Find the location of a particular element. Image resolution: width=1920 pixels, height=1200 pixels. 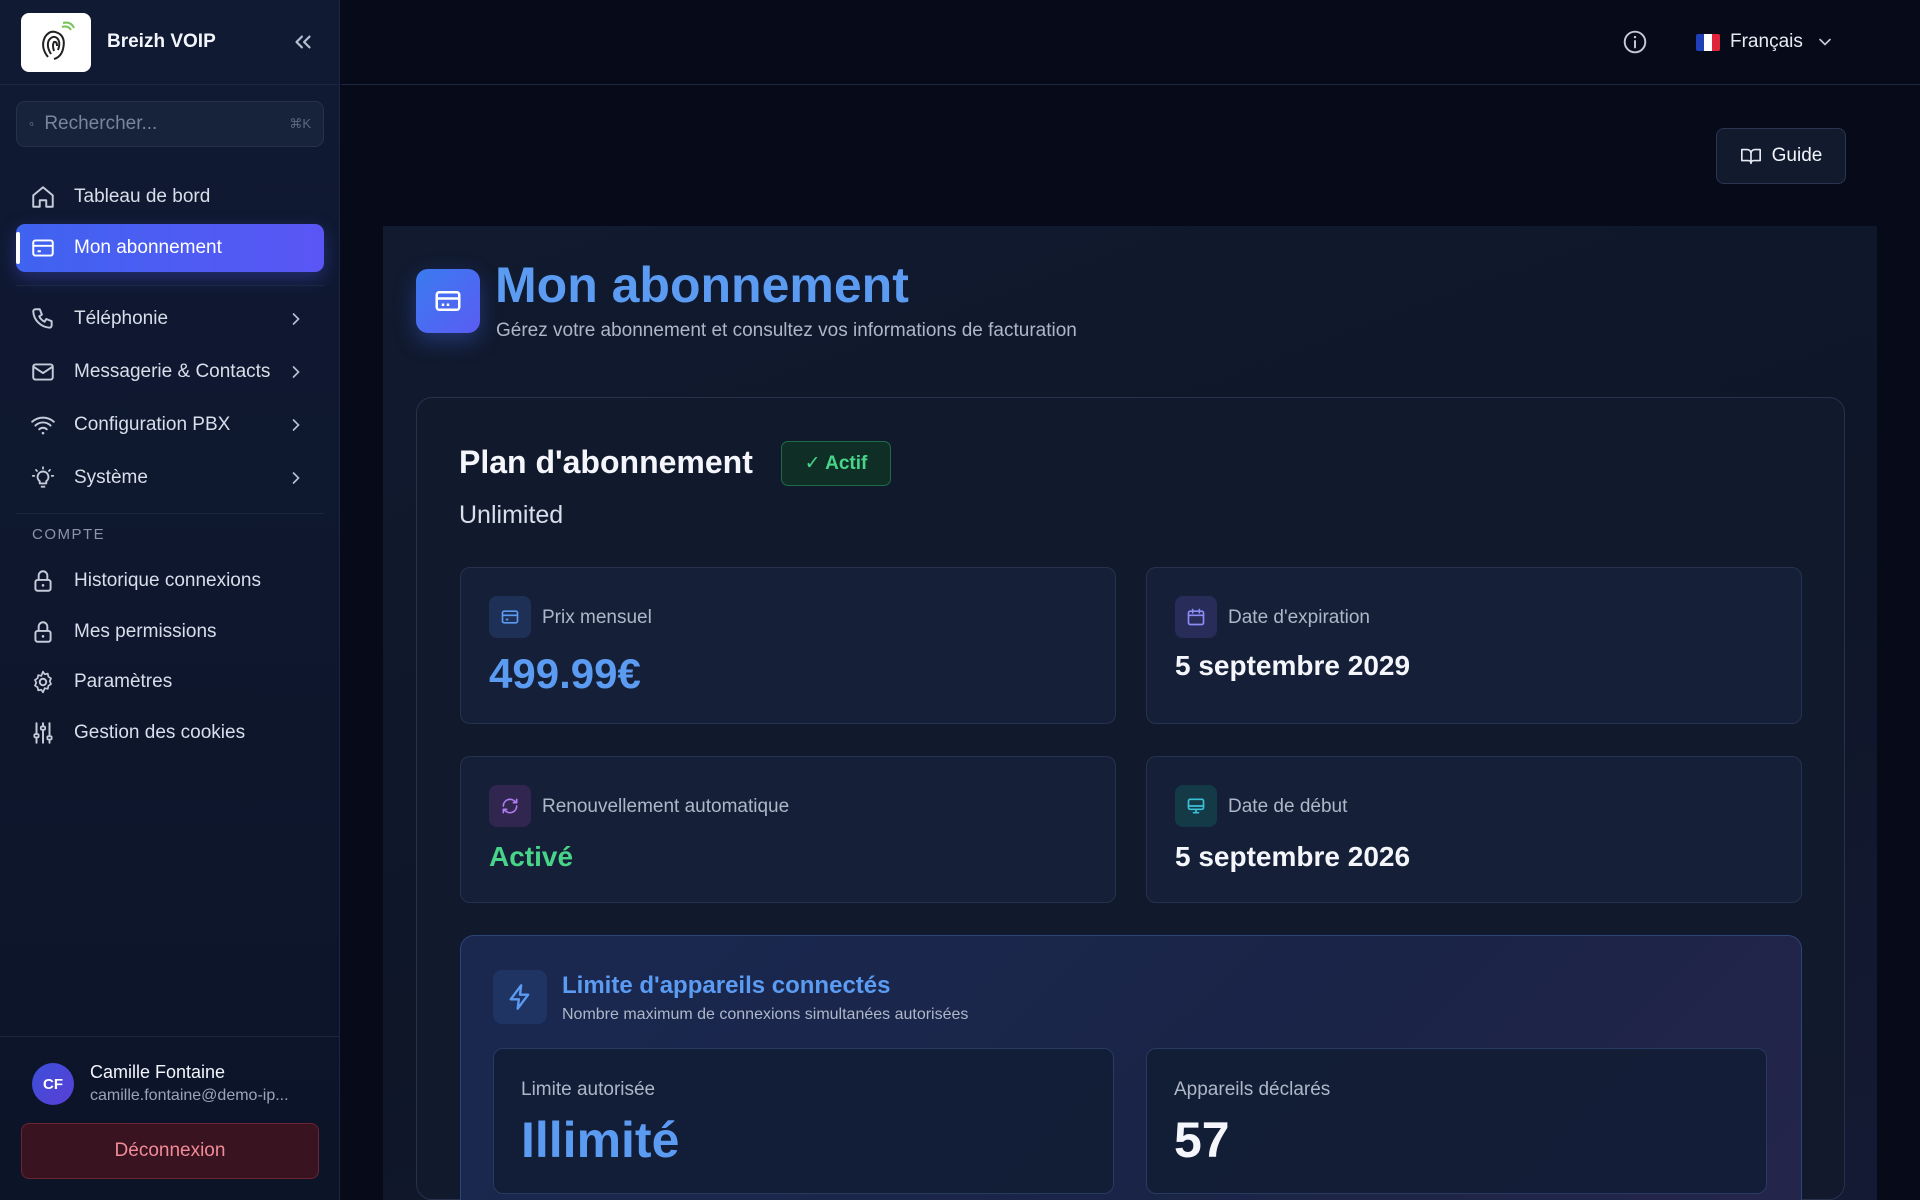

logout-button: Déconnexion is located at coordinates (170, 1151).